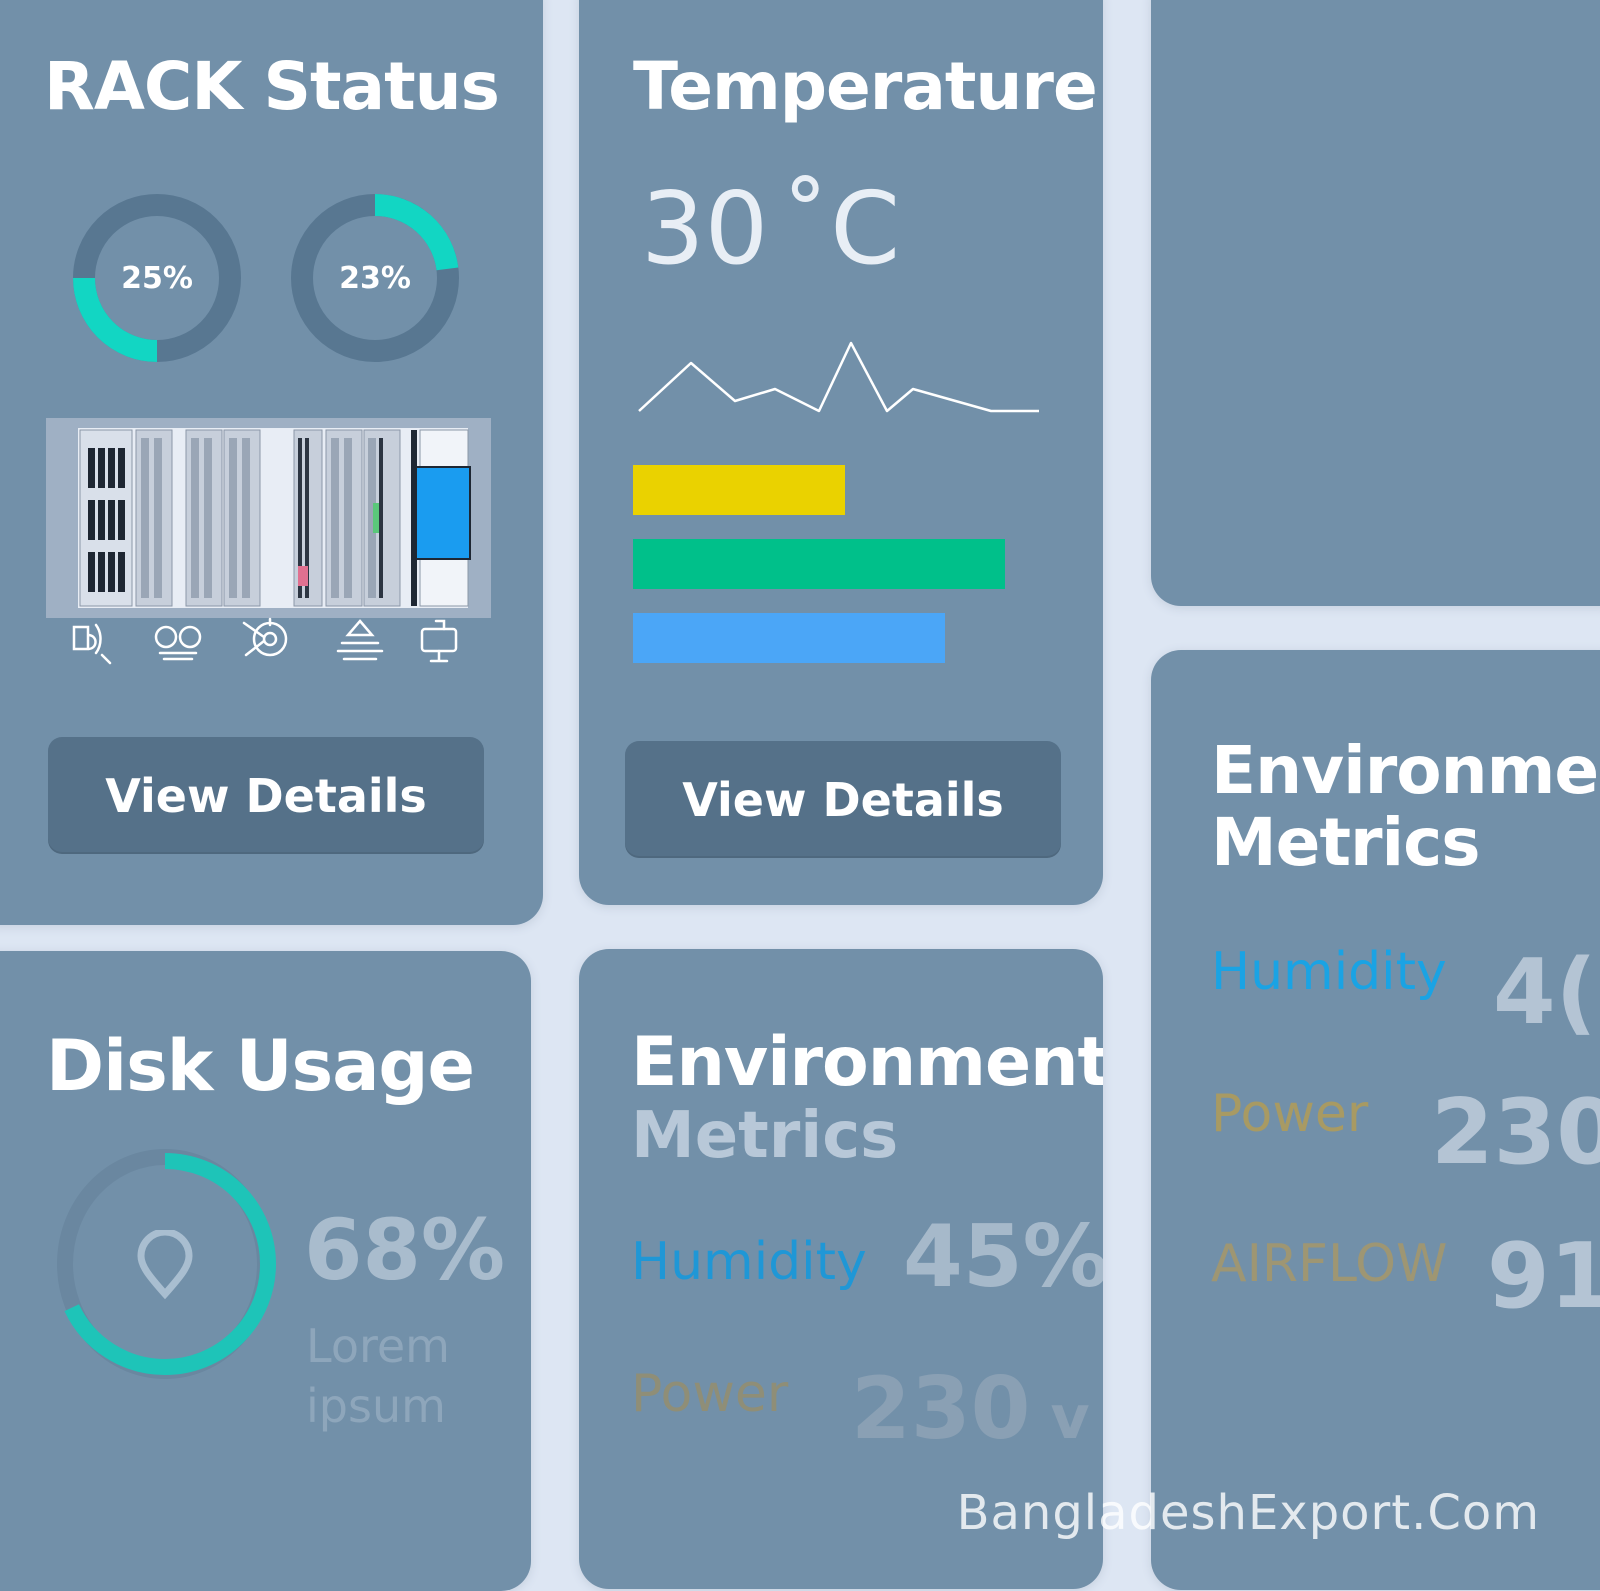 Image resolution: width=1600 pixels, height=1591 pixels. I want to click on disk-usage-gauge, so click(165, 1264).